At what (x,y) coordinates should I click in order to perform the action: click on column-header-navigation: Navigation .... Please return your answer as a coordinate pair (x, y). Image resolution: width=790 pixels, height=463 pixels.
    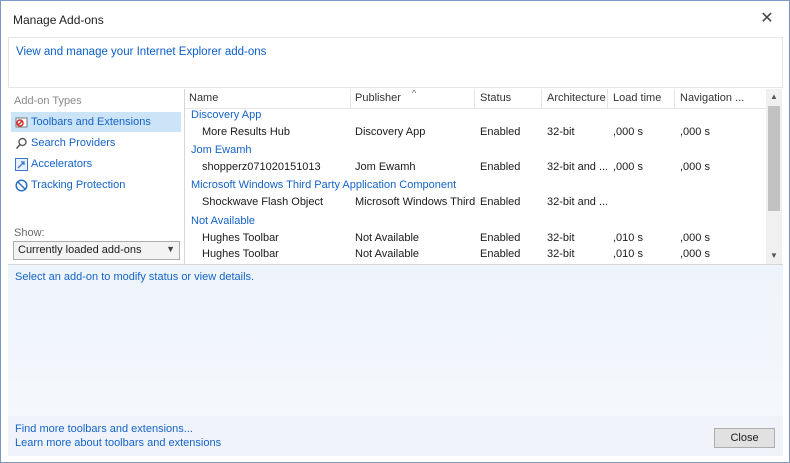
    Looking at the image, I should click on (720, 98).